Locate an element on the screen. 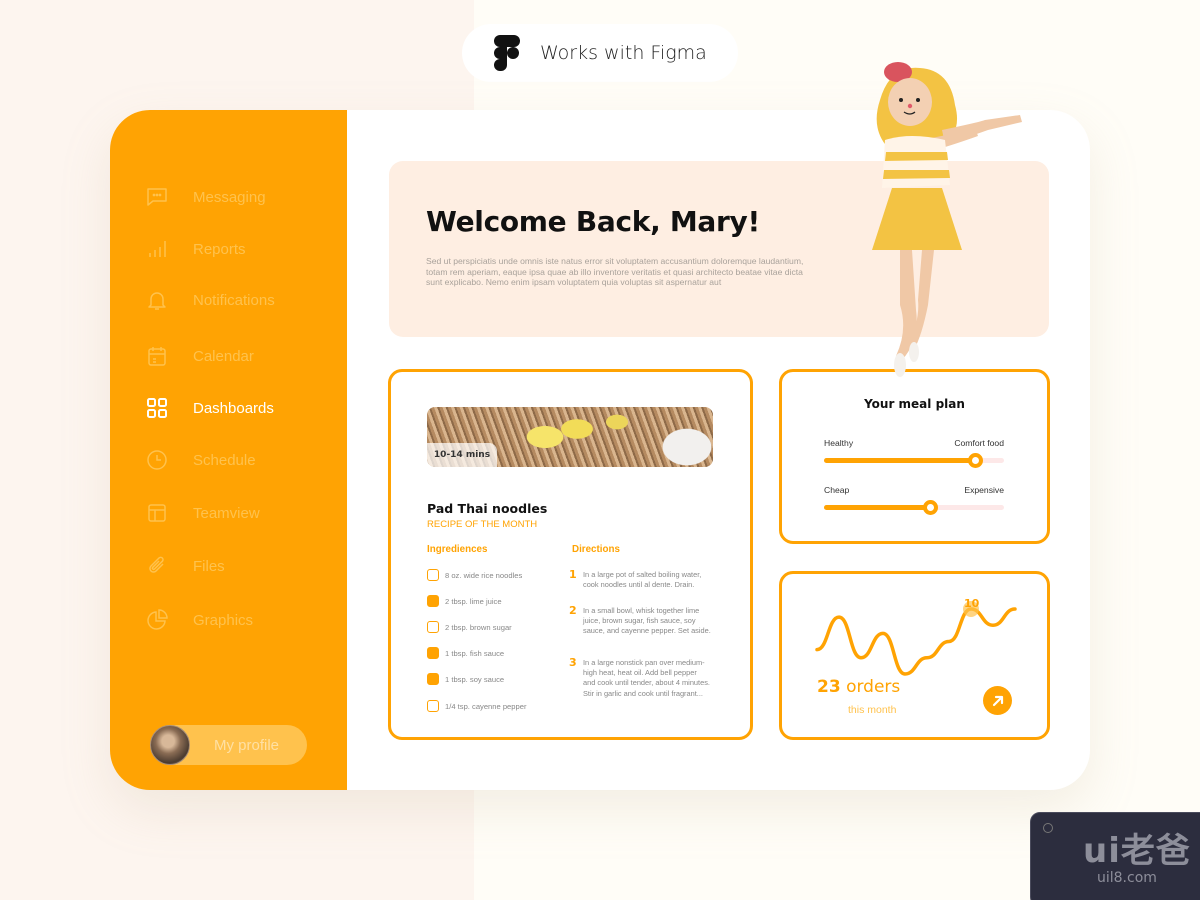 Image resolution: width=1200 pixels, height=900 pixels. recipe-subtitle: RECIPE OF THE MONTH is located at coordinates (482, 524).